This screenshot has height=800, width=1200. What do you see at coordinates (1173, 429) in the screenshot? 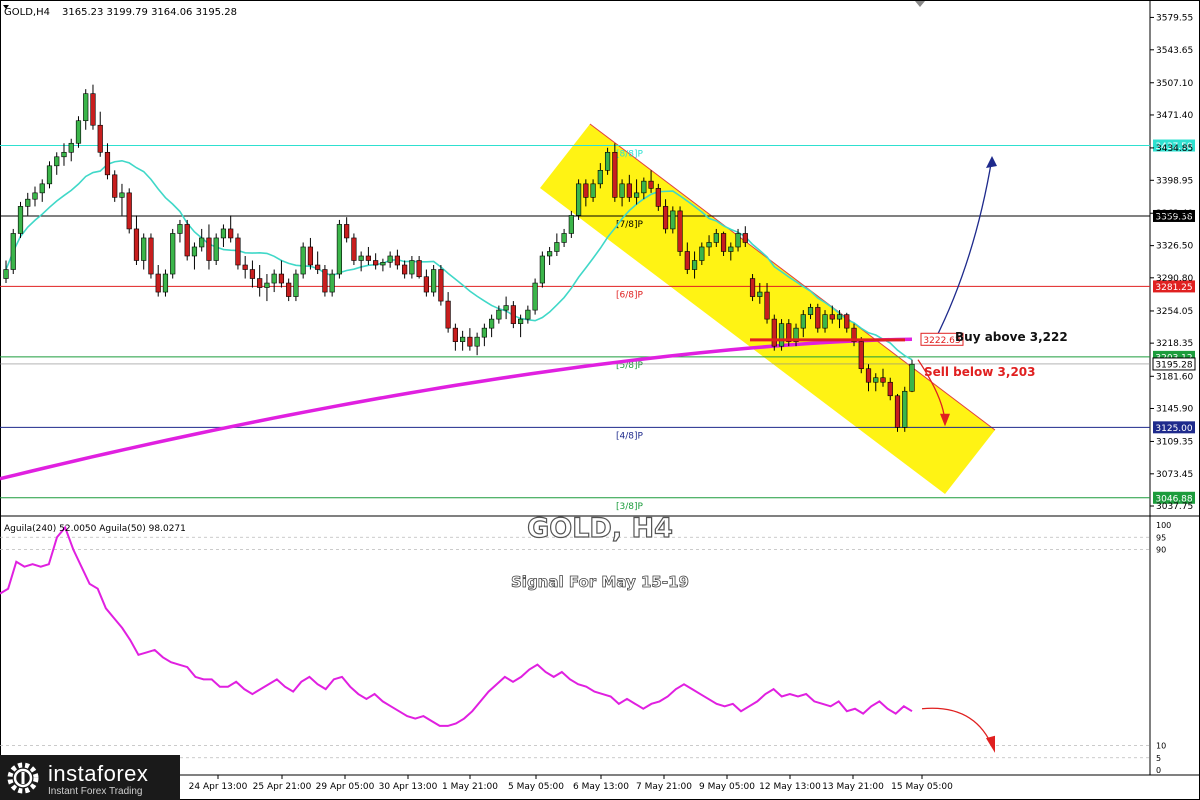
I see `level-price-text: 3125.00` at bounding box center [1173, 429].